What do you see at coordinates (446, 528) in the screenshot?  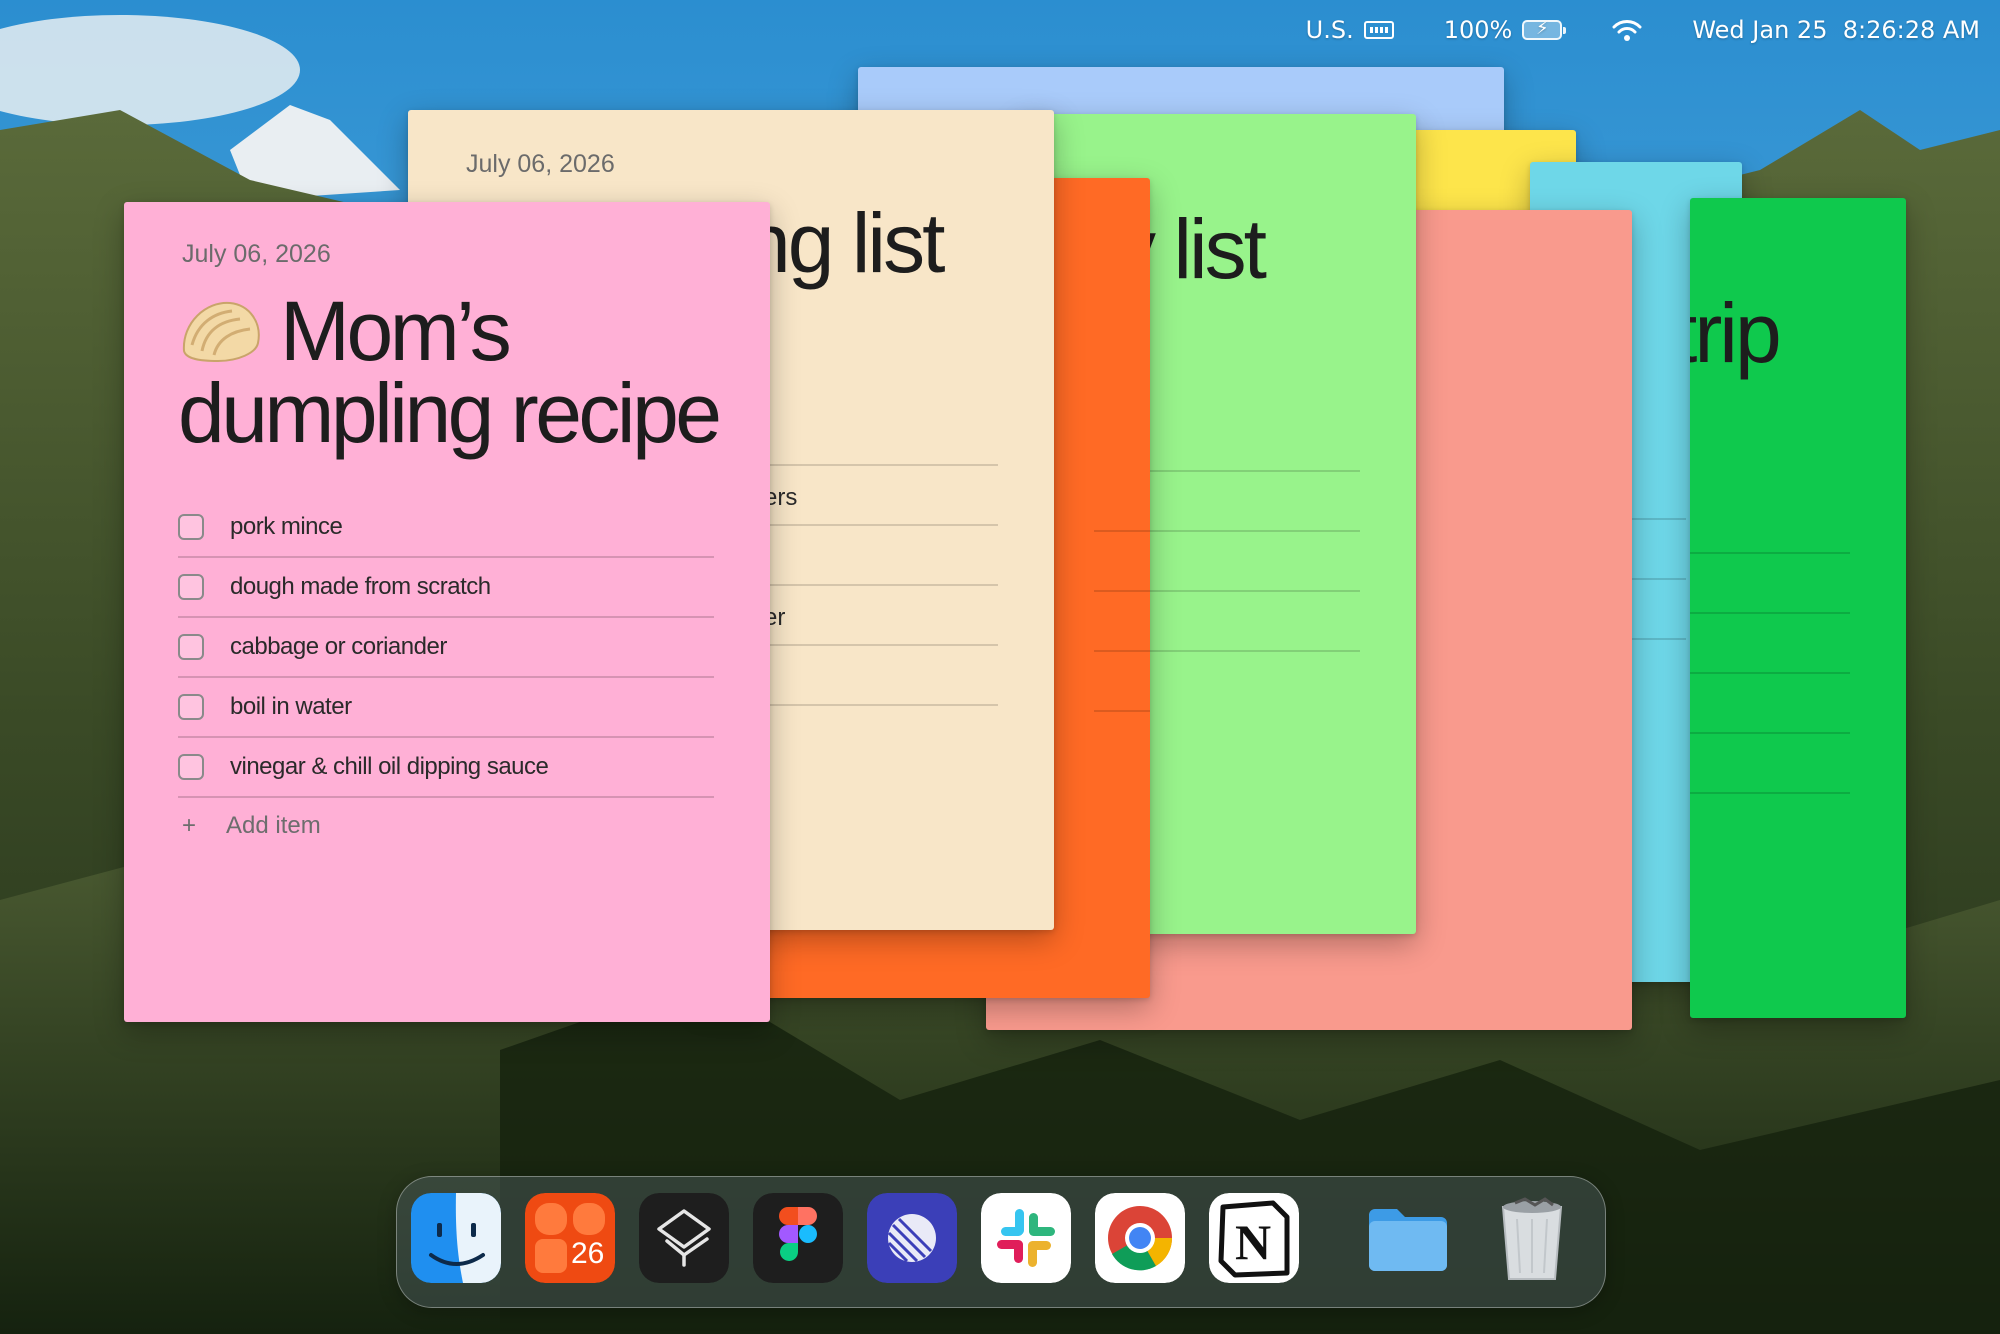 I see `checklist-item: pork mince` at bounding box center [446, 528].